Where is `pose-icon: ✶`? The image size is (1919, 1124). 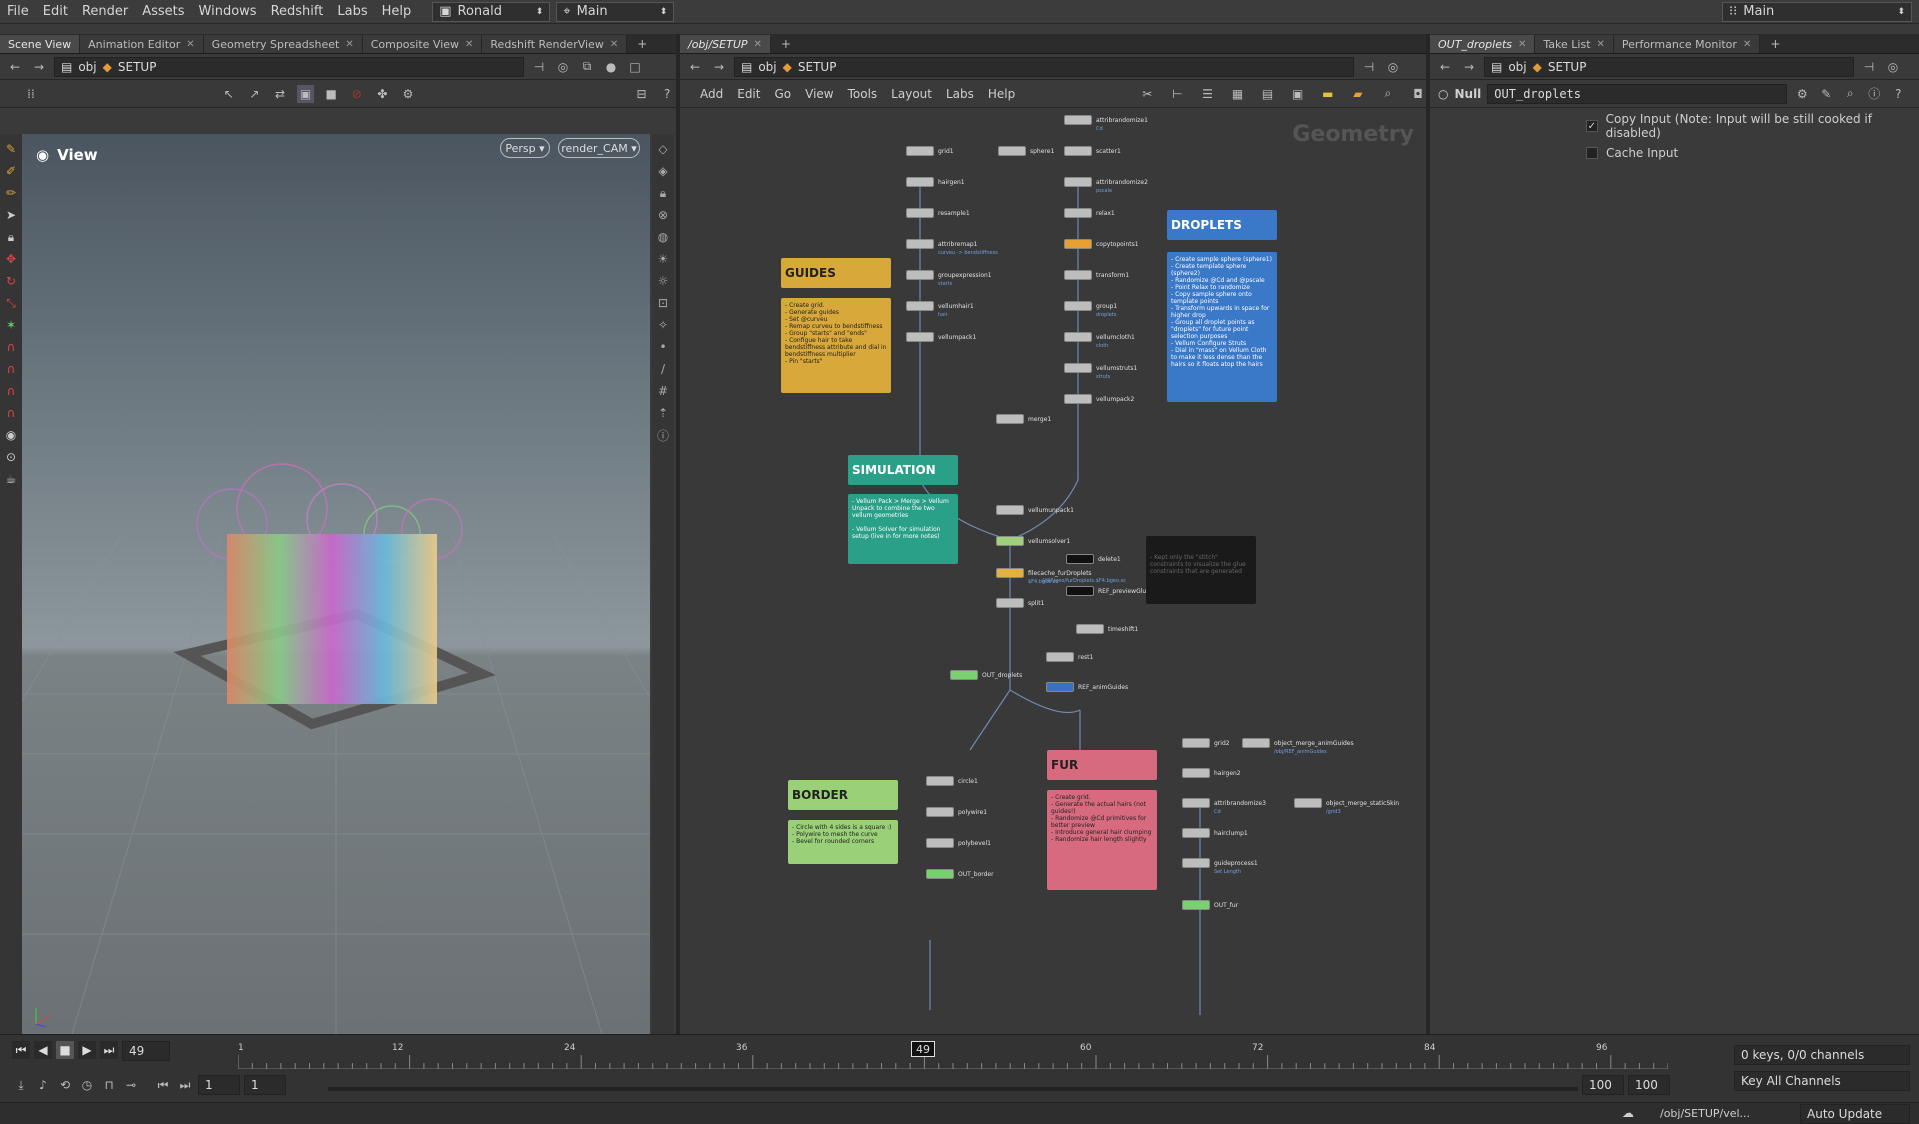
pose-icon: ✶ is located at coordinates (11, 325).